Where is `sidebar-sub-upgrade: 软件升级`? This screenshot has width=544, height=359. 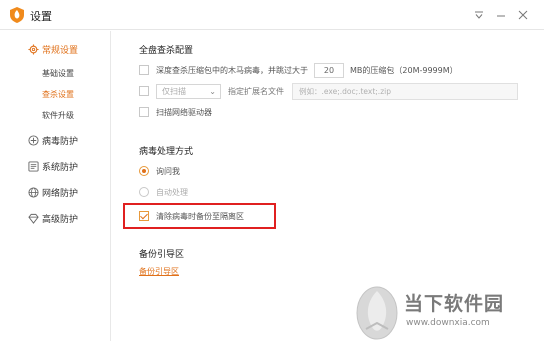
sidebar-sub-upgrade: 软件升级 is located at coordinates (58, 115).